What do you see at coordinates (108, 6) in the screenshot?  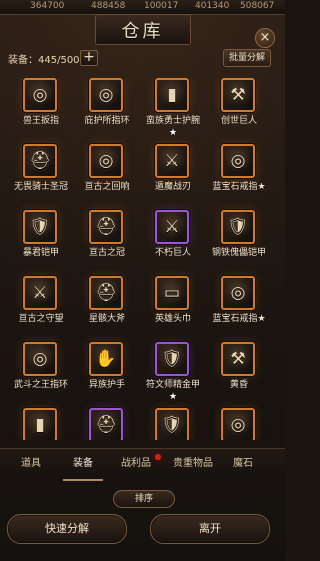 I see `top-stat-2: 488458` at bounding box center [108, 6].